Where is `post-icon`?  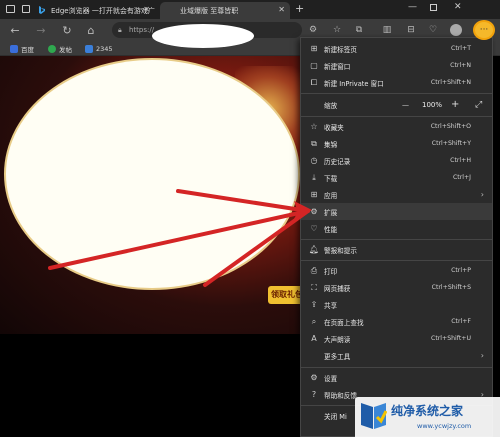
post-icon is located at coordinates (52, 48).